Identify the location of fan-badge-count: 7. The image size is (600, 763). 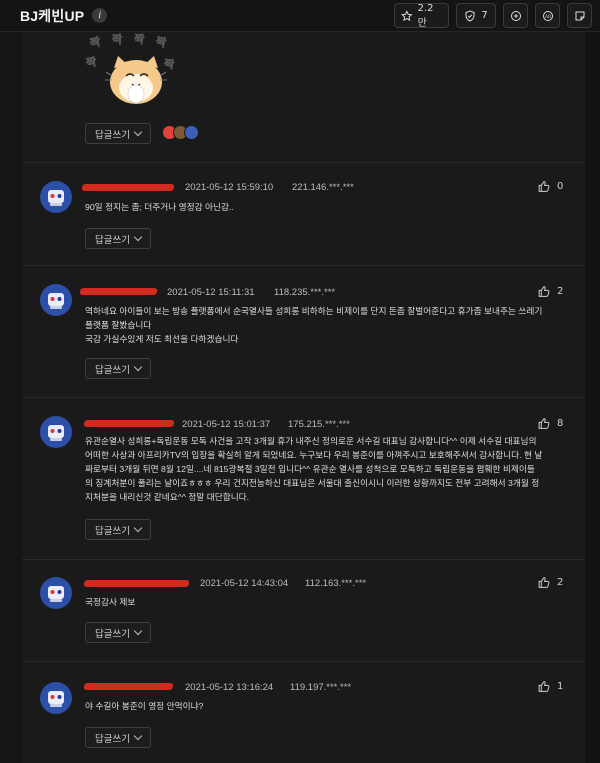
(484, 15).